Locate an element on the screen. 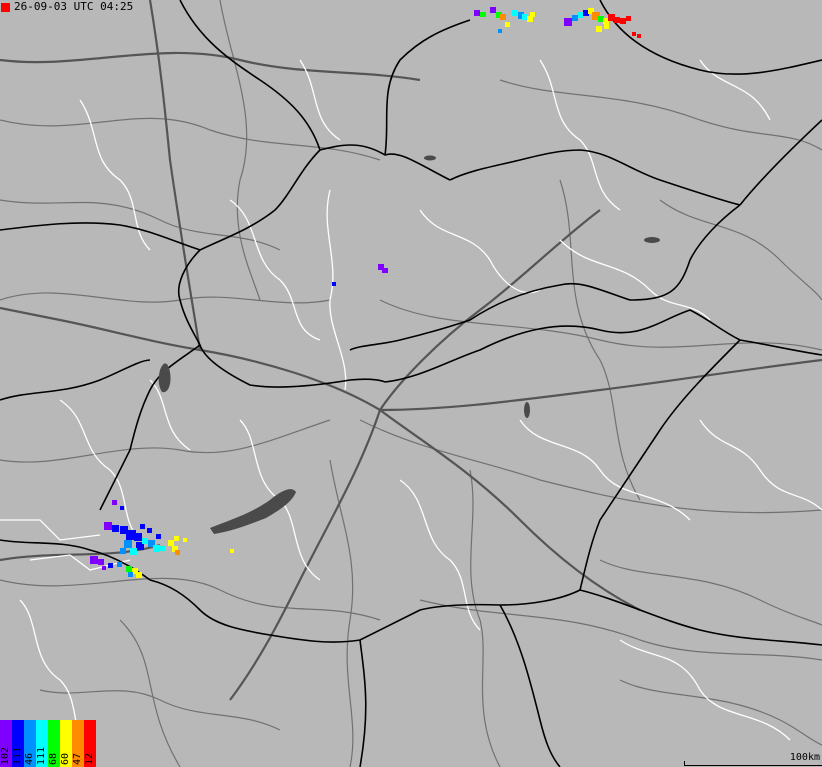 The width and height of the screenshot is (822, 767). color-legend: 102 111 46 111 68 60 47 12 is located at coordinates (48, 743).